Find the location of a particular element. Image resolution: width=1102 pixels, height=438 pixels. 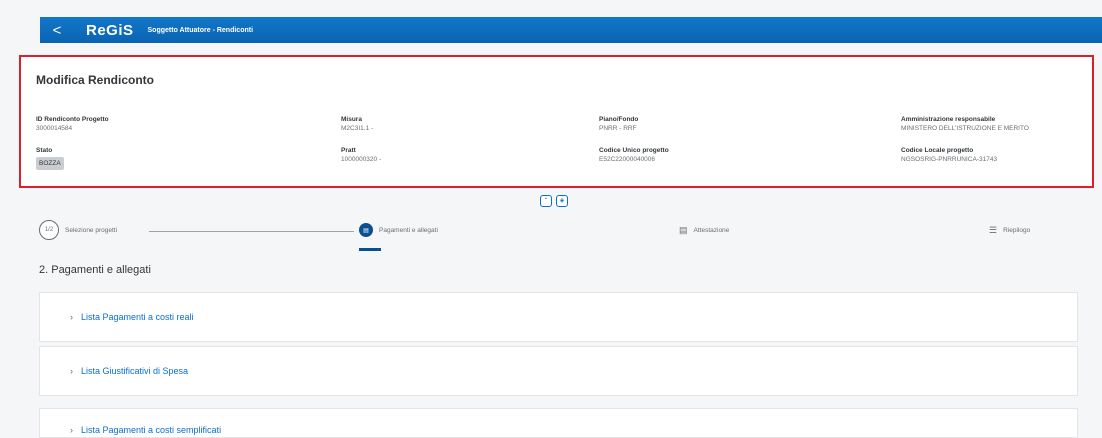

attr-piano-fondo: Piano/Fondo PNRR - RRF is located at coordinates (619, 124).